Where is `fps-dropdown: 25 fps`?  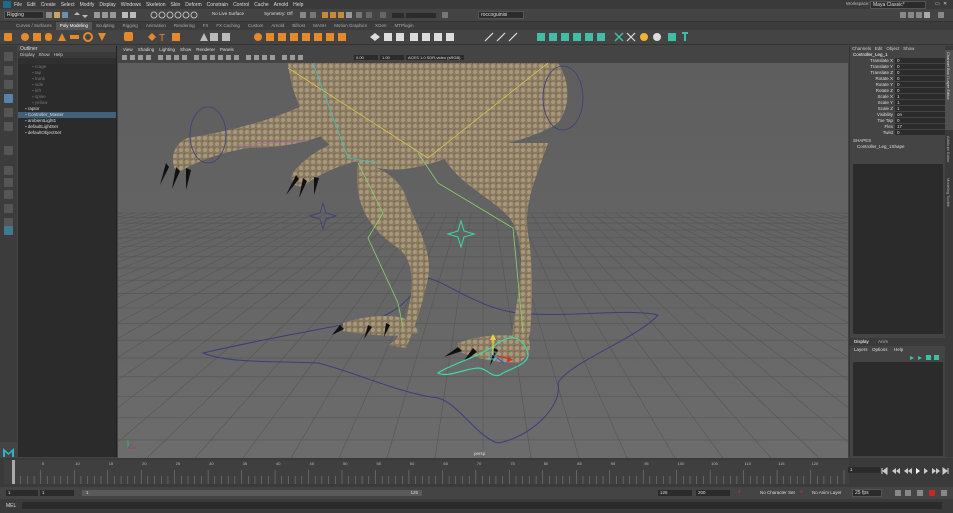 fps-dropdown: 25 fps is located at coordinates (867, 493).